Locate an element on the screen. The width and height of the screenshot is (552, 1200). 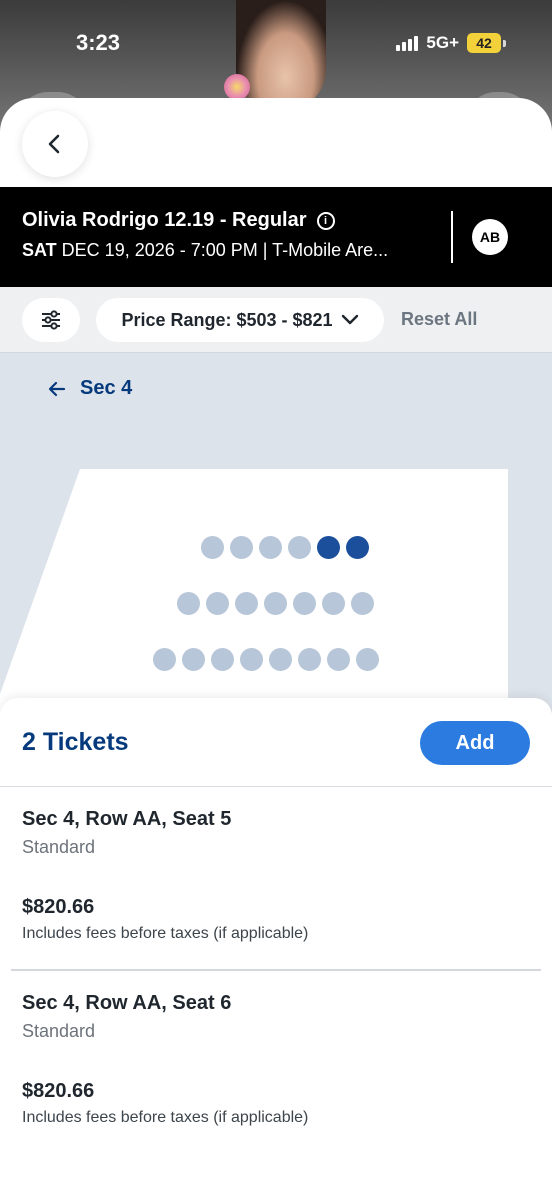
battery-icon: 42 is located at coordinates (486, 43).